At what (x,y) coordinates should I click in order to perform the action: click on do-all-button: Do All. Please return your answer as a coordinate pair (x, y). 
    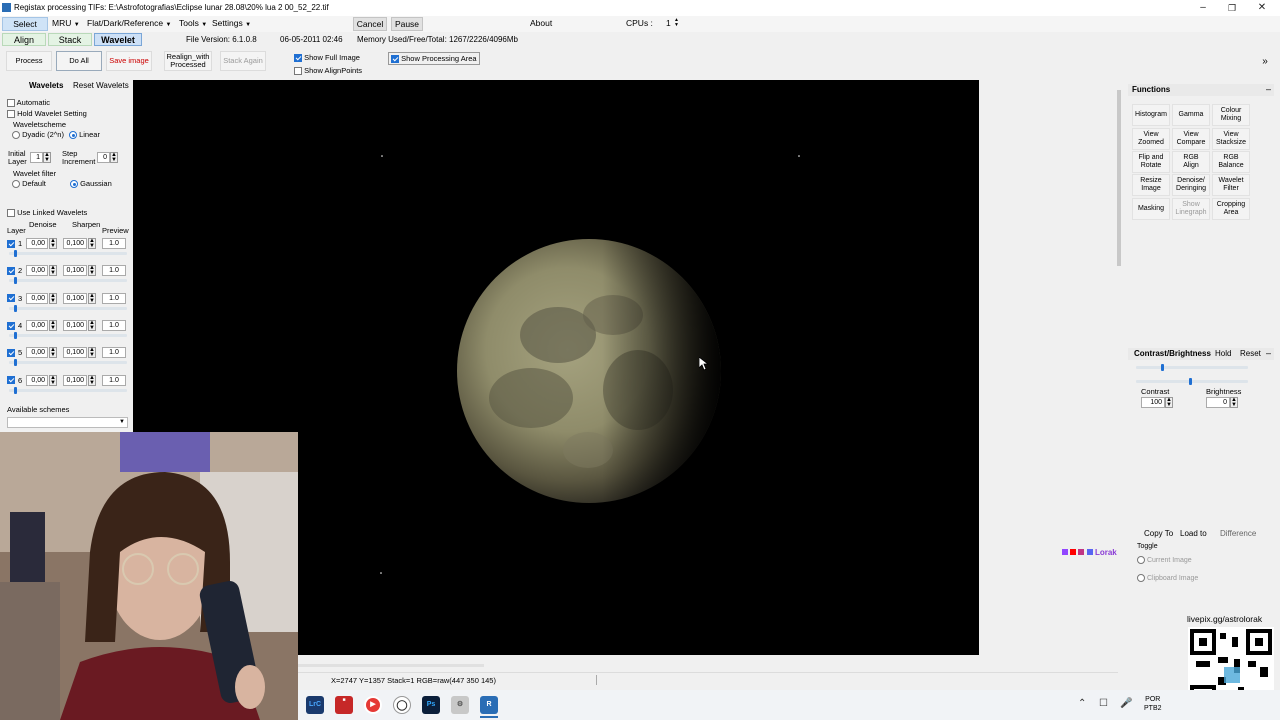
    Looking at the image, I should click on (79, 61).